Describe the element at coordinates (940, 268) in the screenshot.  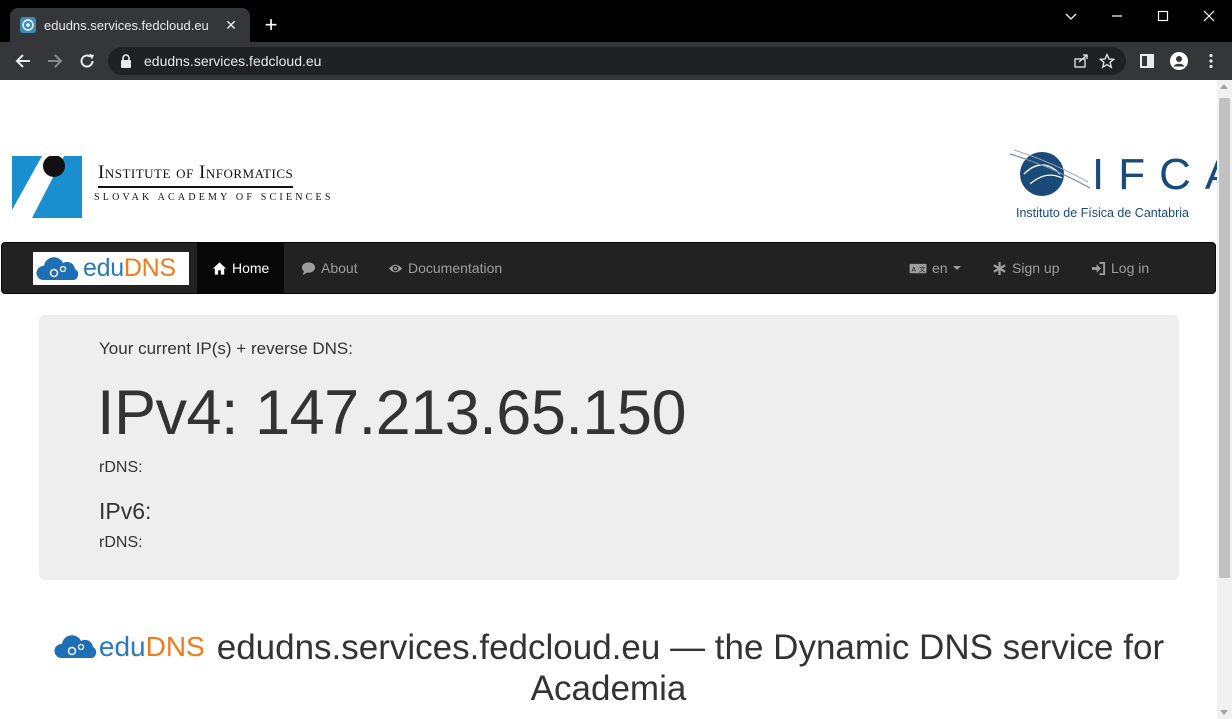
I see `language-label: en` at that location.